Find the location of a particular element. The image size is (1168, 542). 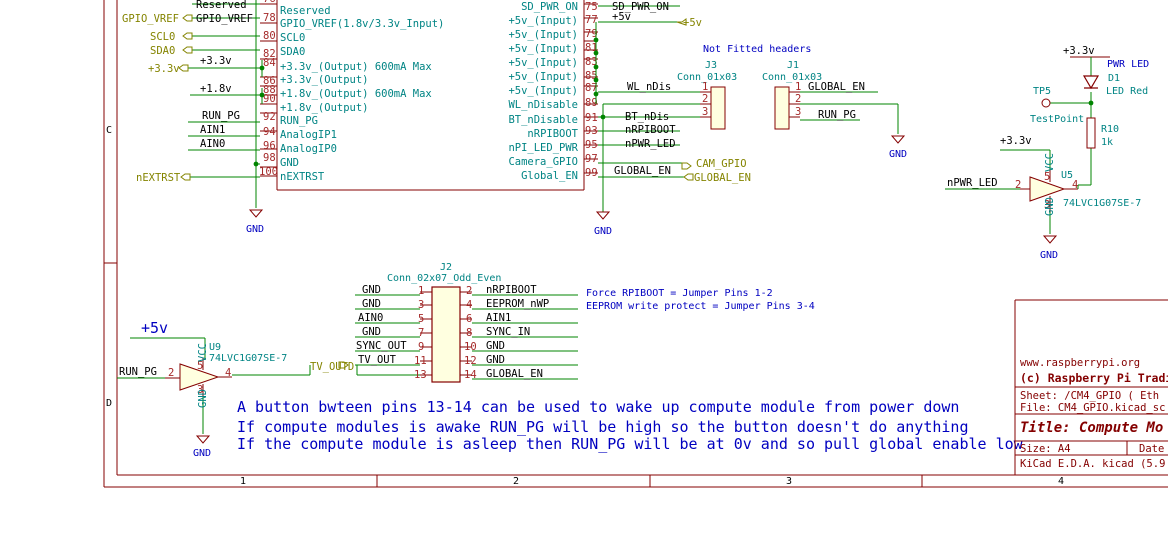

net-ain0: AIN0 is located at coordinates (212, 144).